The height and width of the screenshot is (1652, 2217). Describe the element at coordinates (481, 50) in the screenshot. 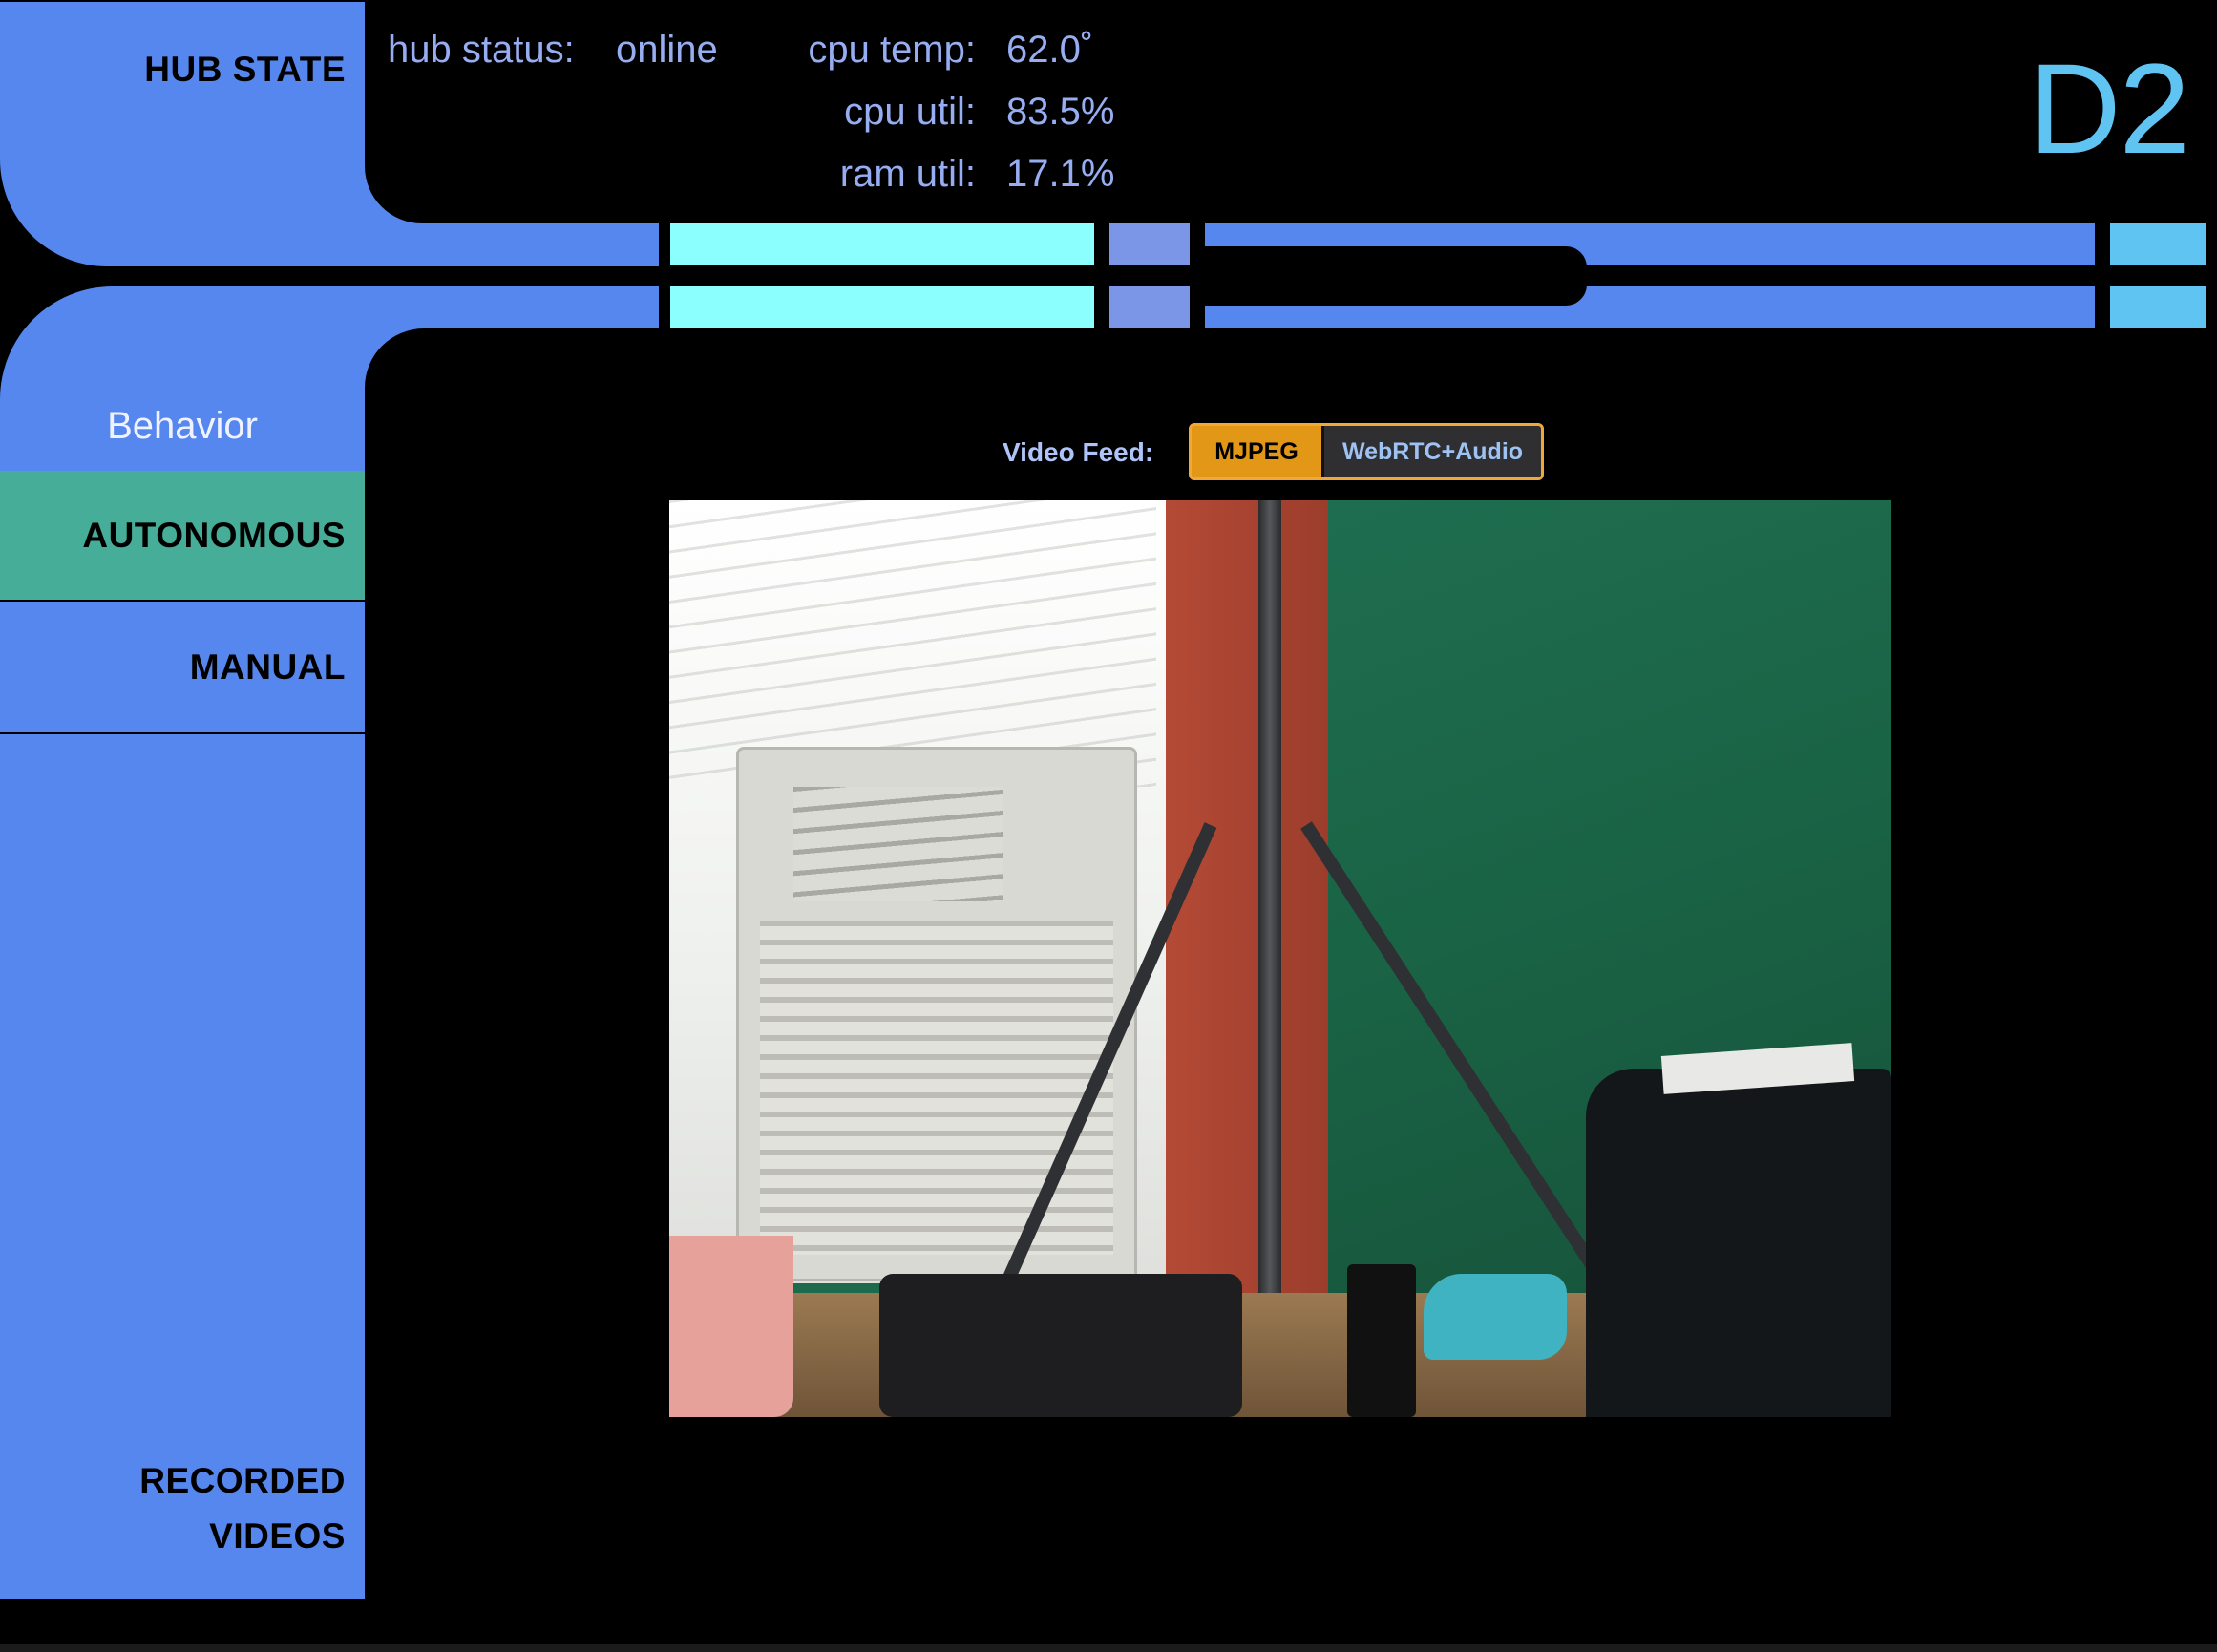

I see `hub-status-label: hub status:` at that location.